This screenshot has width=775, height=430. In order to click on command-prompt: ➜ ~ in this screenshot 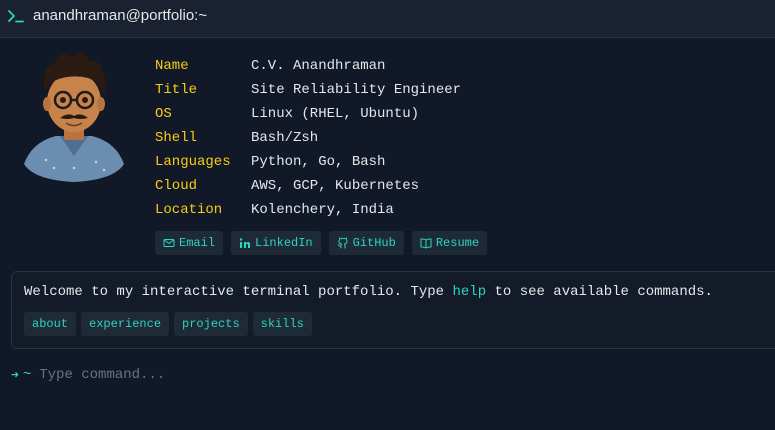, I will do `click(325, 375)`.